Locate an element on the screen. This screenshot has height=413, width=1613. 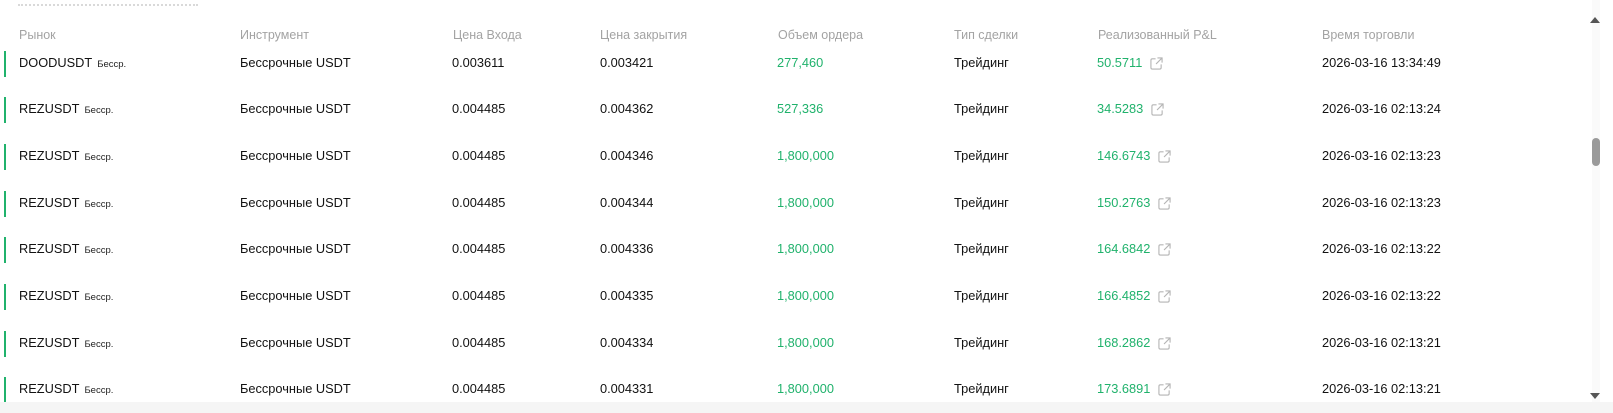
realized-pnl-value: 166.4852 is located at coordinates (1124, 295).